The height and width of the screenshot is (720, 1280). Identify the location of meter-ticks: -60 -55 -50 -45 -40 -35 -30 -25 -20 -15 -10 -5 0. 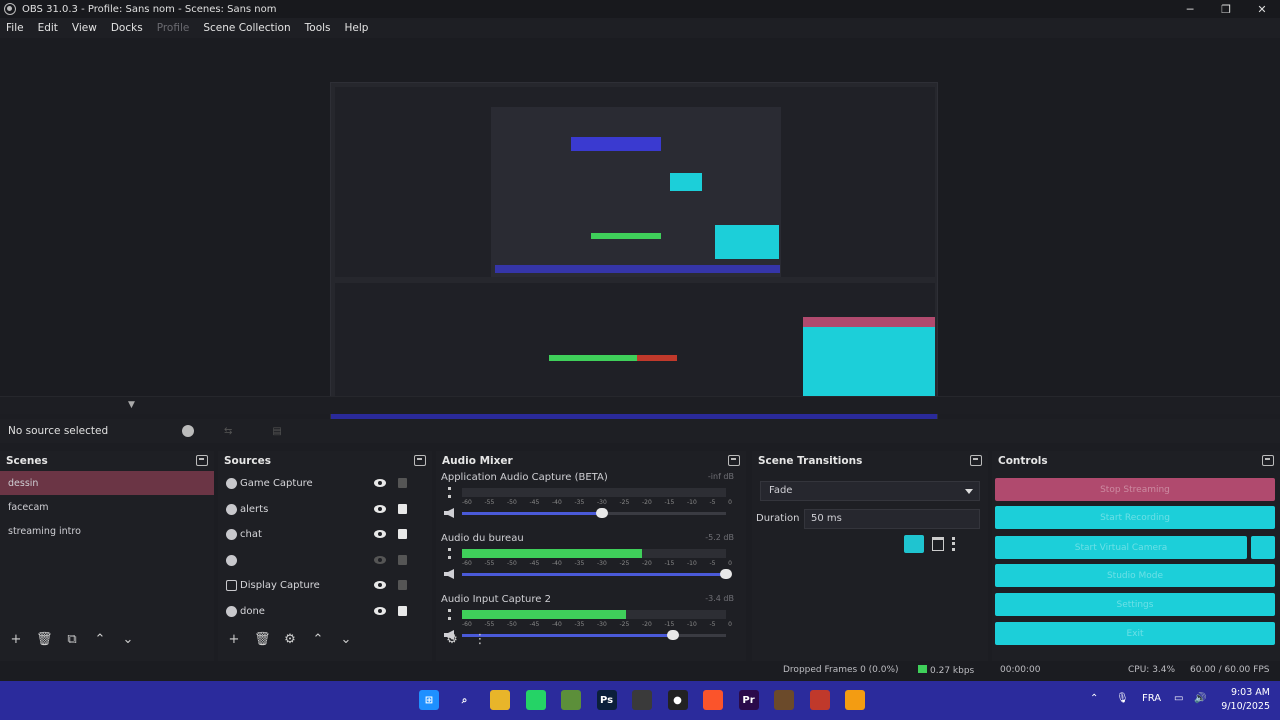
(597, 625).